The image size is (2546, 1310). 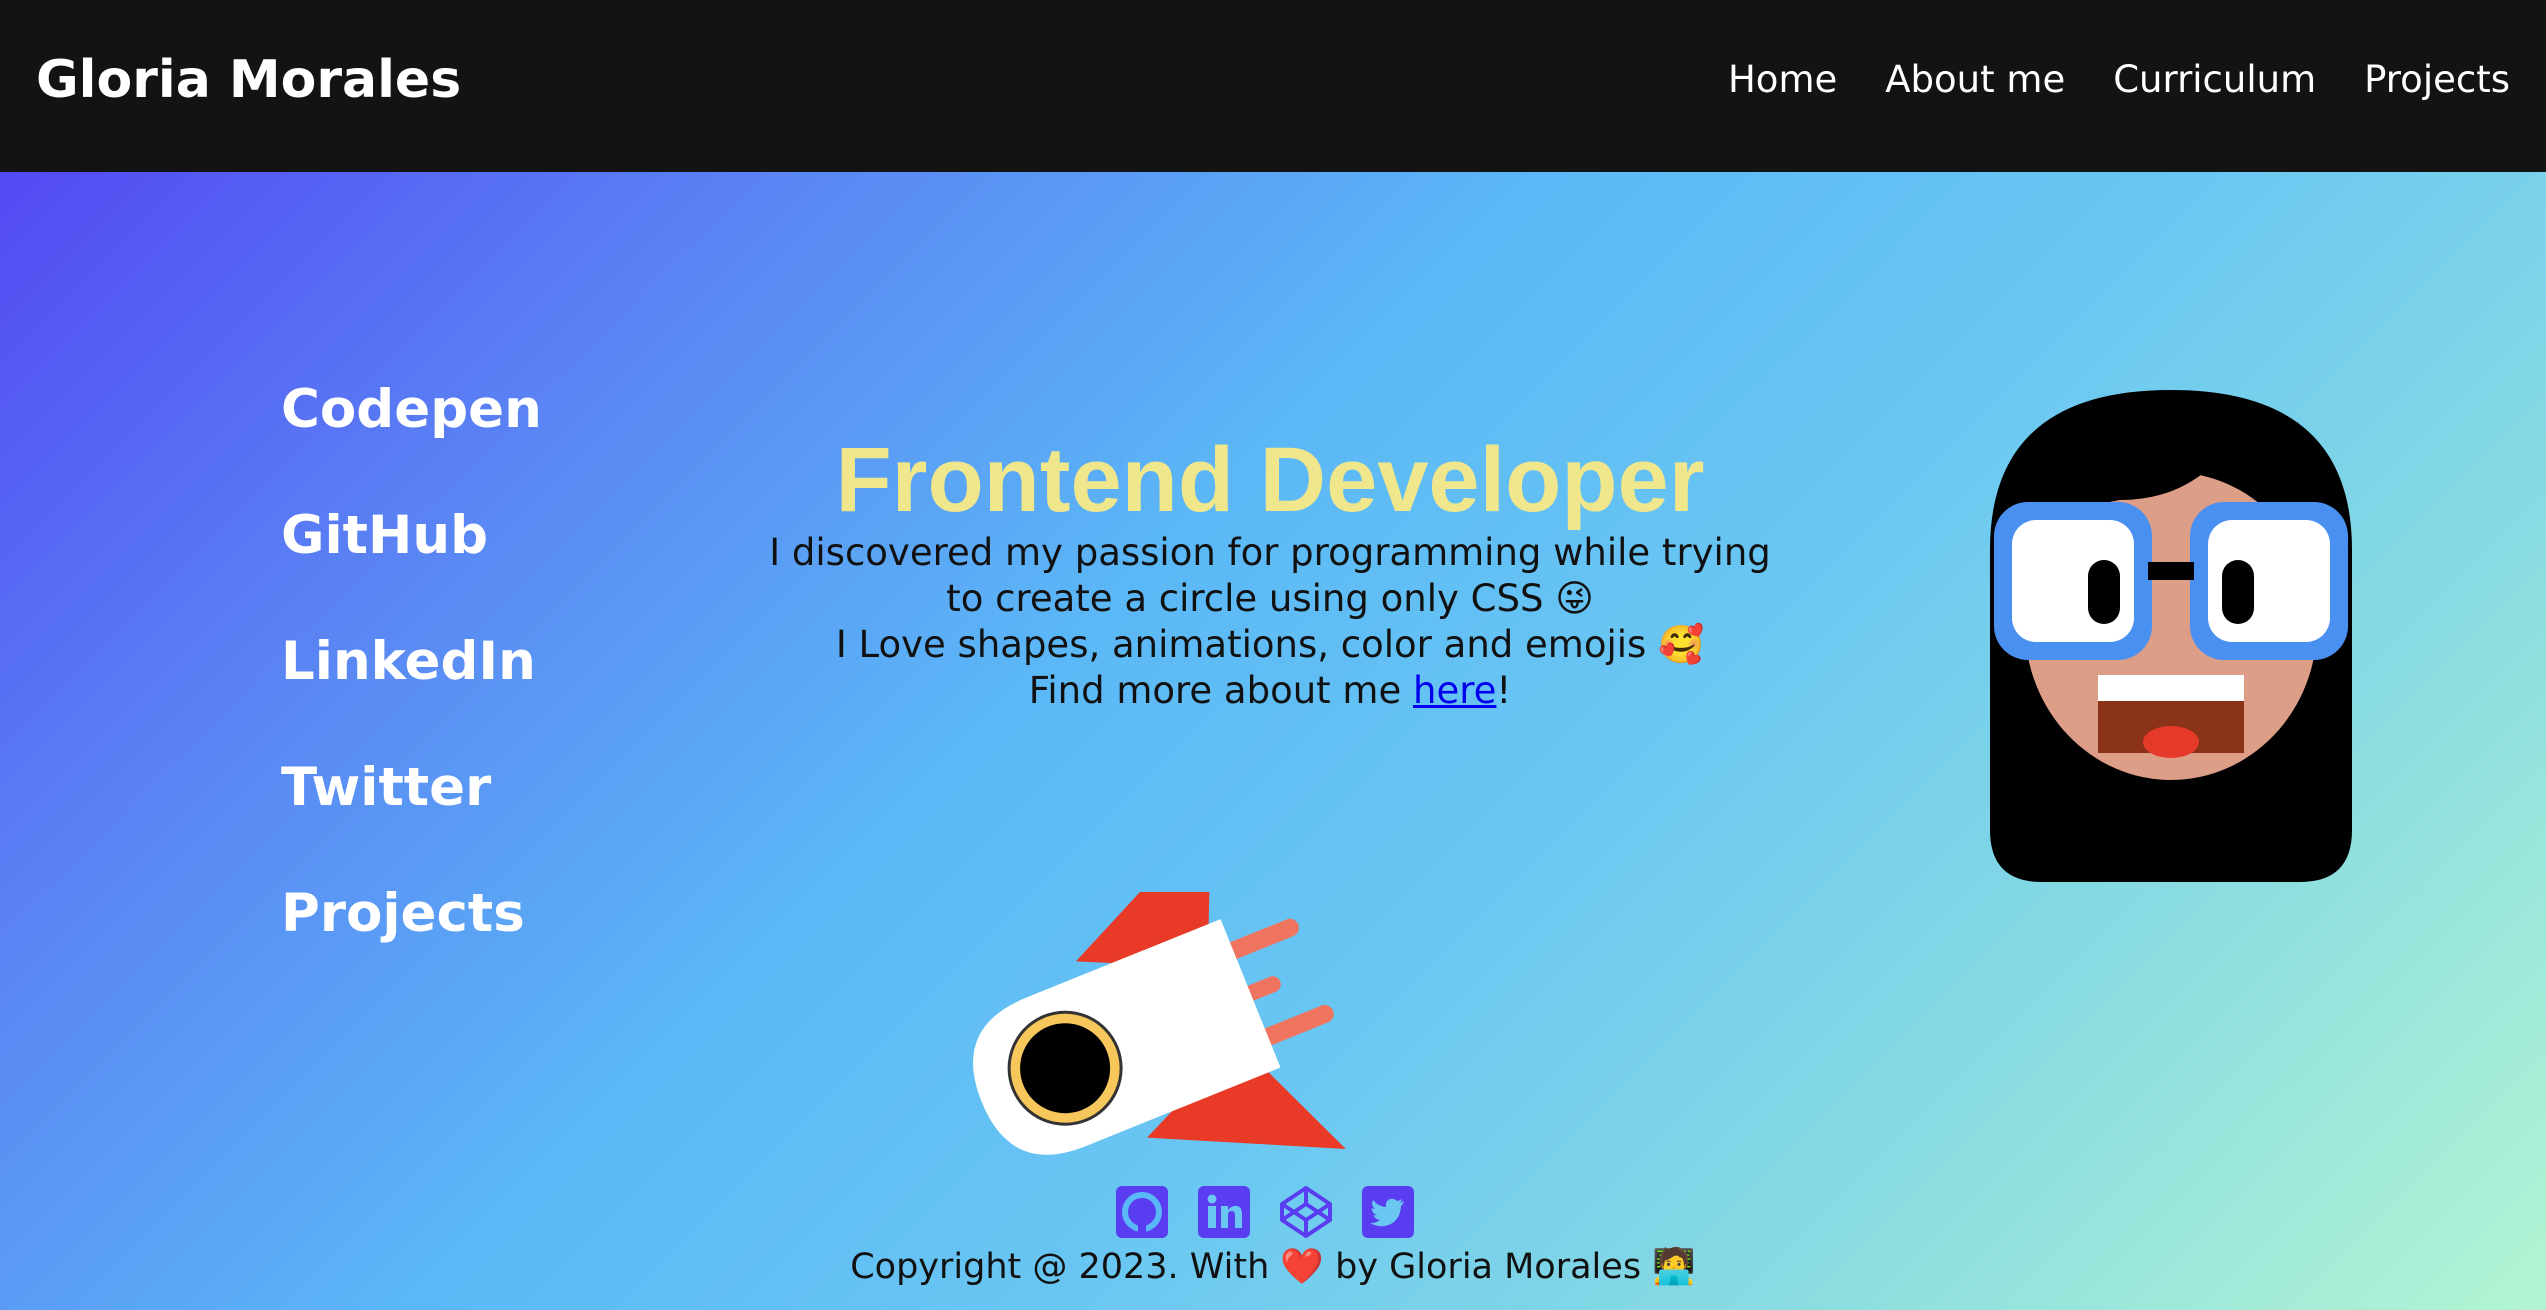 What do you see at coordinates (2171, 688) in the screenshot?
I see `avatar-teeth` at bounding box center [2171, 688].